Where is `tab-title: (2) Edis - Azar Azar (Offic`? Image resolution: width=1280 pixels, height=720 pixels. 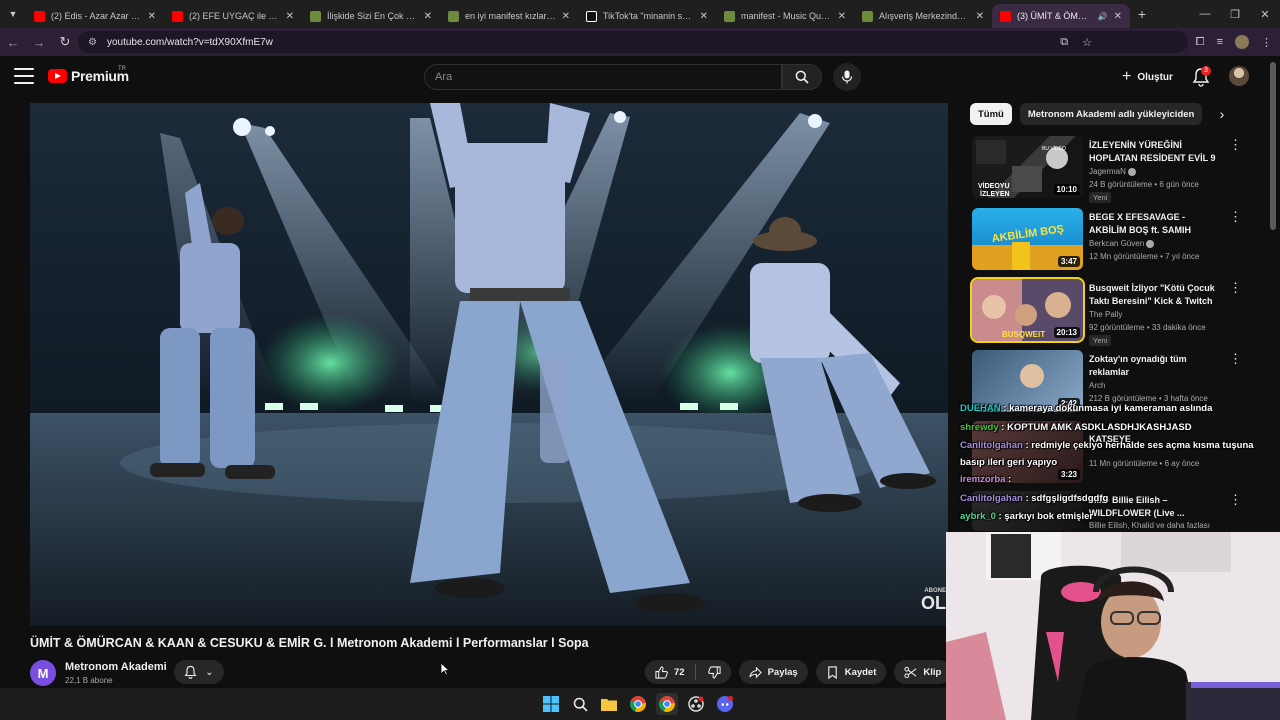
tab-title: (2) Edis - Azar Azar (Offic is located at coordinates (96, 16).